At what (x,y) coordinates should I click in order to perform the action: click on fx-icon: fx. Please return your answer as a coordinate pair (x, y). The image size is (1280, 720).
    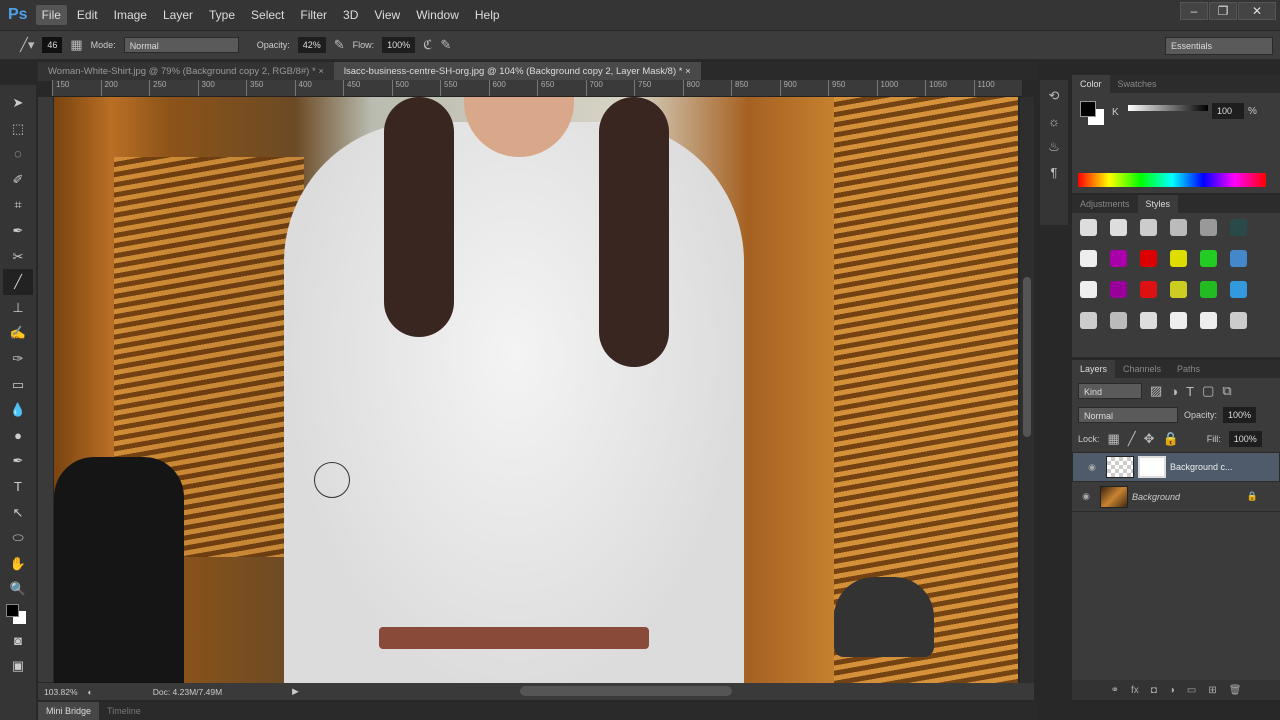
    Looking at the image, I should click on (1135, 690).